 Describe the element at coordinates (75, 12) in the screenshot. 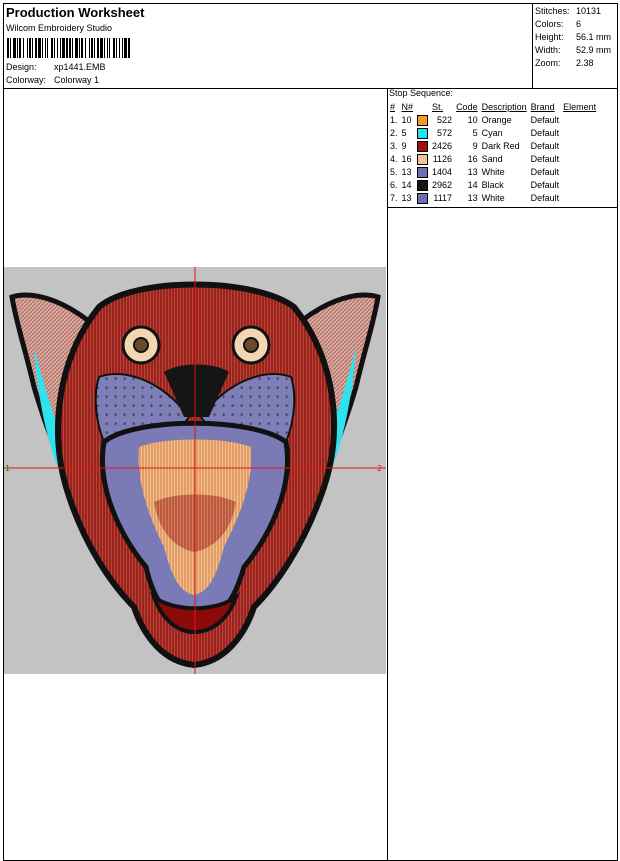

I see `page-title: Production Worksheet` at that location.